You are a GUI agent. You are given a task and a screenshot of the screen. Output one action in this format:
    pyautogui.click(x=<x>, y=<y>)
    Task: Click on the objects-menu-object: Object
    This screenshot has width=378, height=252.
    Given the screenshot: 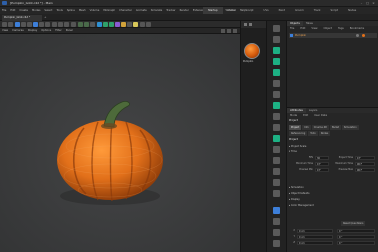 What is the action you would take?
    pyautogui.click(x=328, y=28)
    